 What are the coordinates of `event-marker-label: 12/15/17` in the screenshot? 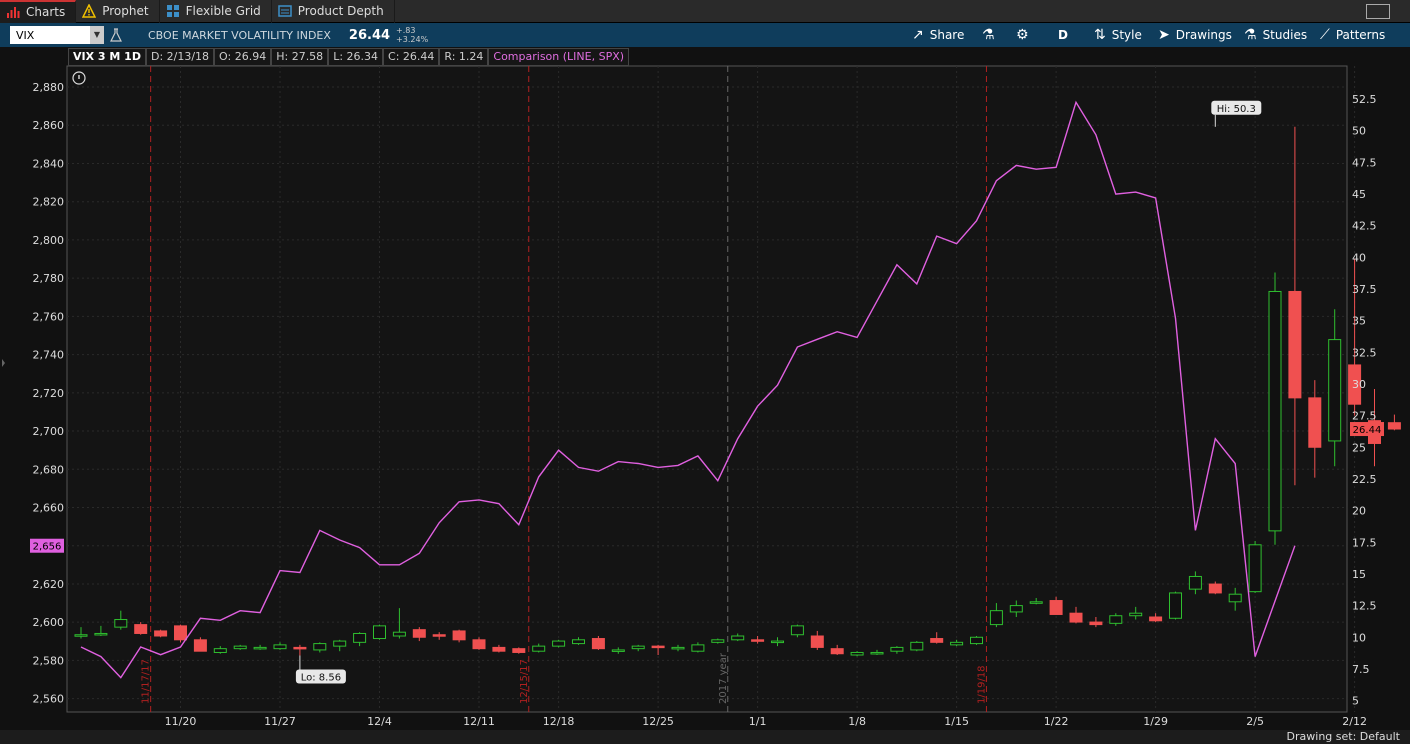 It's located at (524, 681).